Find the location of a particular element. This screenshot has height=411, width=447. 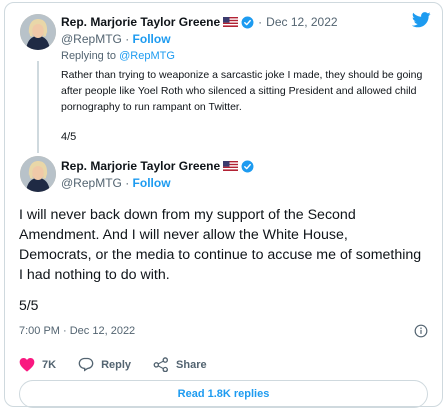

replying-prefix: Replying to is located at coordinates (89, 56).